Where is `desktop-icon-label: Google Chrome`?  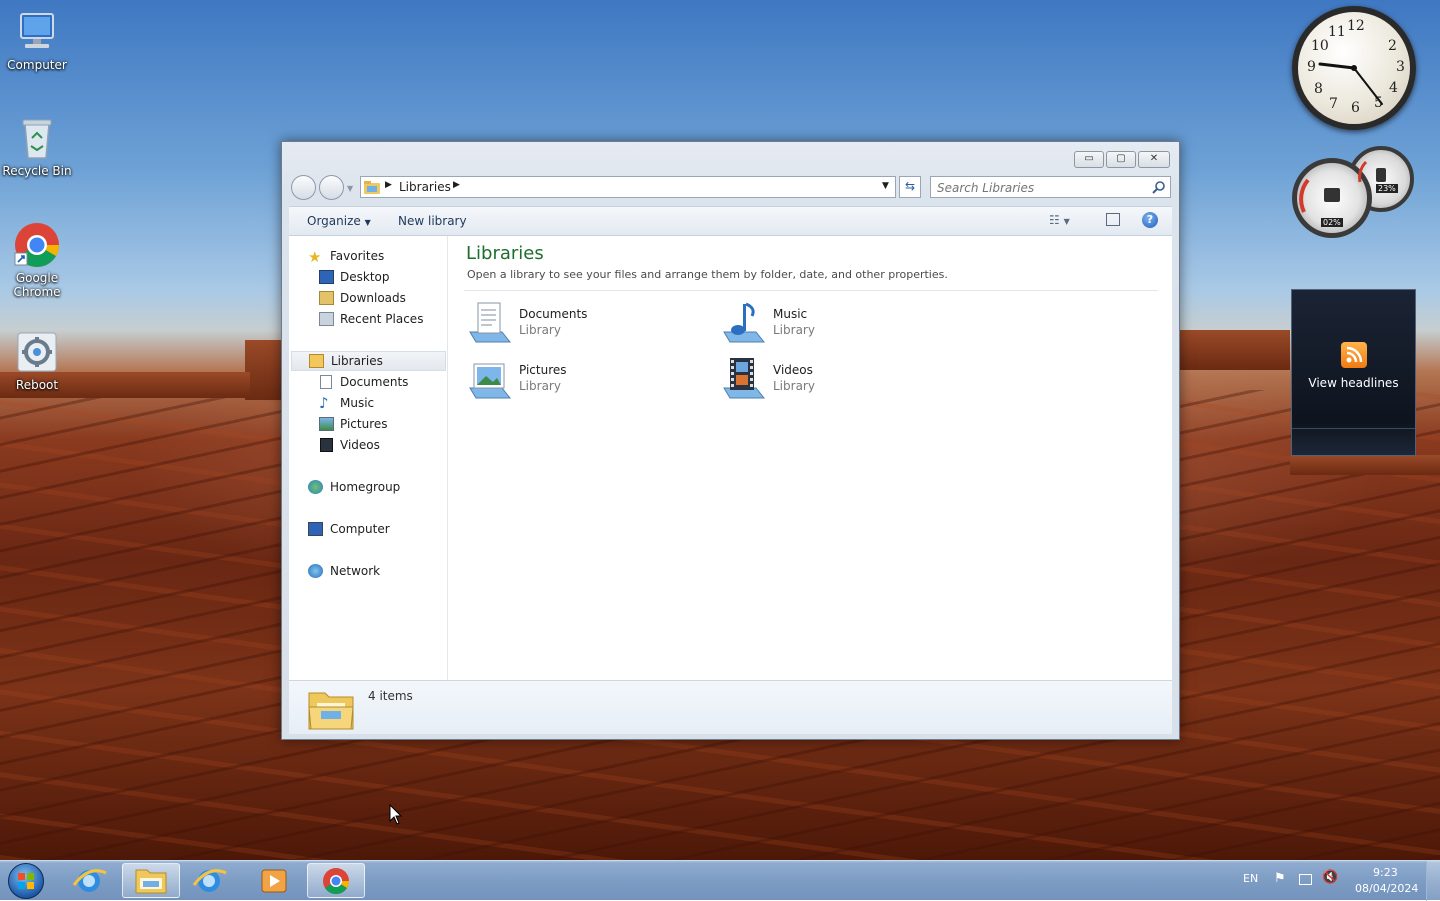 desktop-icon-label: Google Chrome is located at coordinates (37, 285).